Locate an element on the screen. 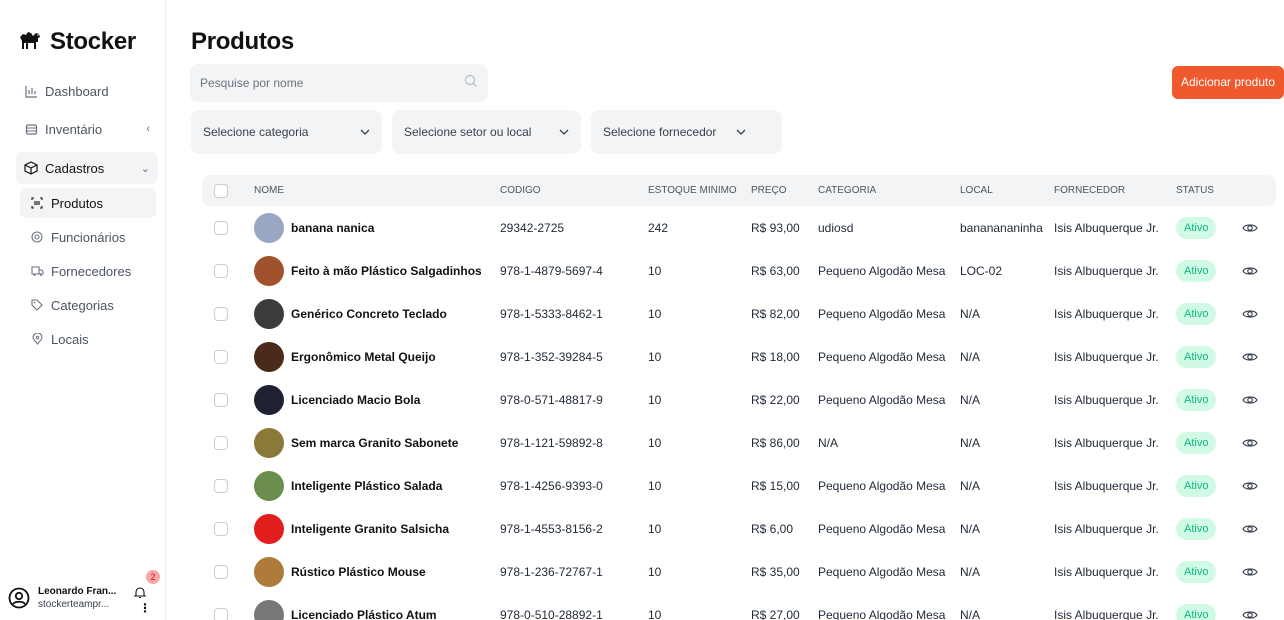  product-min-stock: 242 is located at coordinates (658, 227).